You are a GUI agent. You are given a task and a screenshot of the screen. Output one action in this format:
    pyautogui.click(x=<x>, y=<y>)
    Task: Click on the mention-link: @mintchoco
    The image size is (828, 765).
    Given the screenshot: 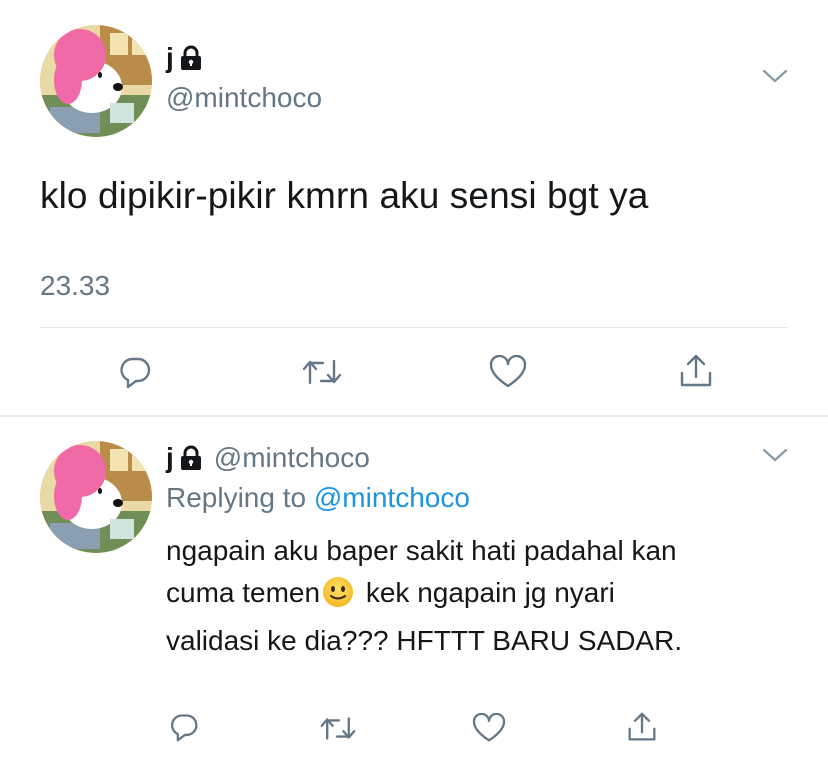 What is the action you would take?
    pyautogui.click(x=392, y=497)
    